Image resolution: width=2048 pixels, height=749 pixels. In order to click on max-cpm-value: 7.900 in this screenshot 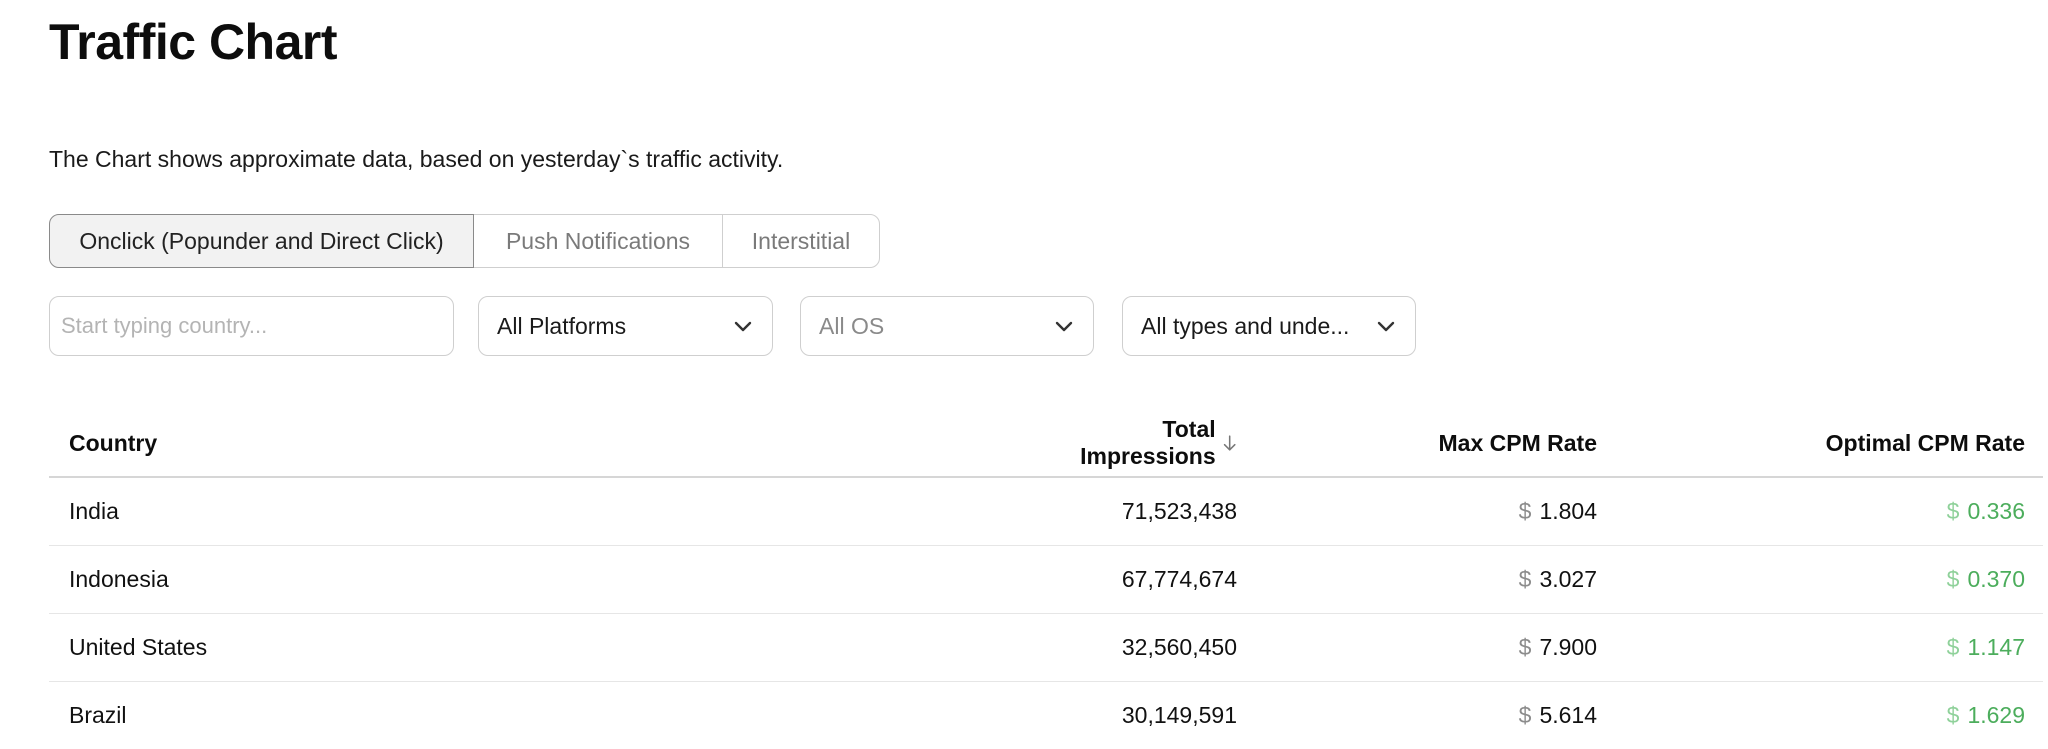, I will do `click(1568, 647)`.